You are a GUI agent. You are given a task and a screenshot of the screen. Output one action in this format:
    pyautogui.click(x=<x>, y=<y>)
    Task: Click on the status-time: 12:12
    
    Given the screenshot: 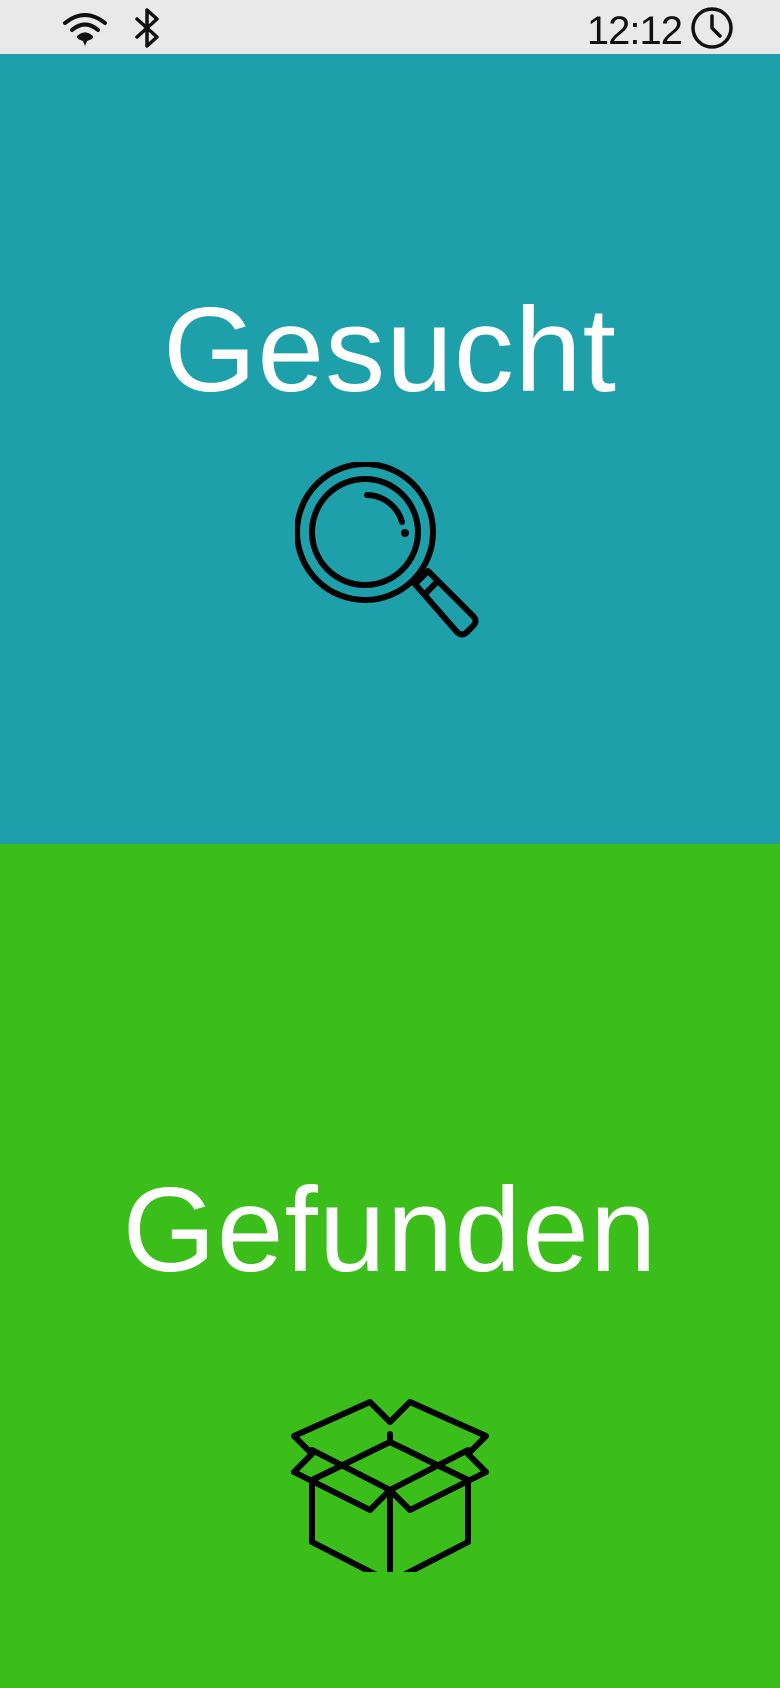 What is the action you would take?
    pyautogui.click(x=634, y=30)
    